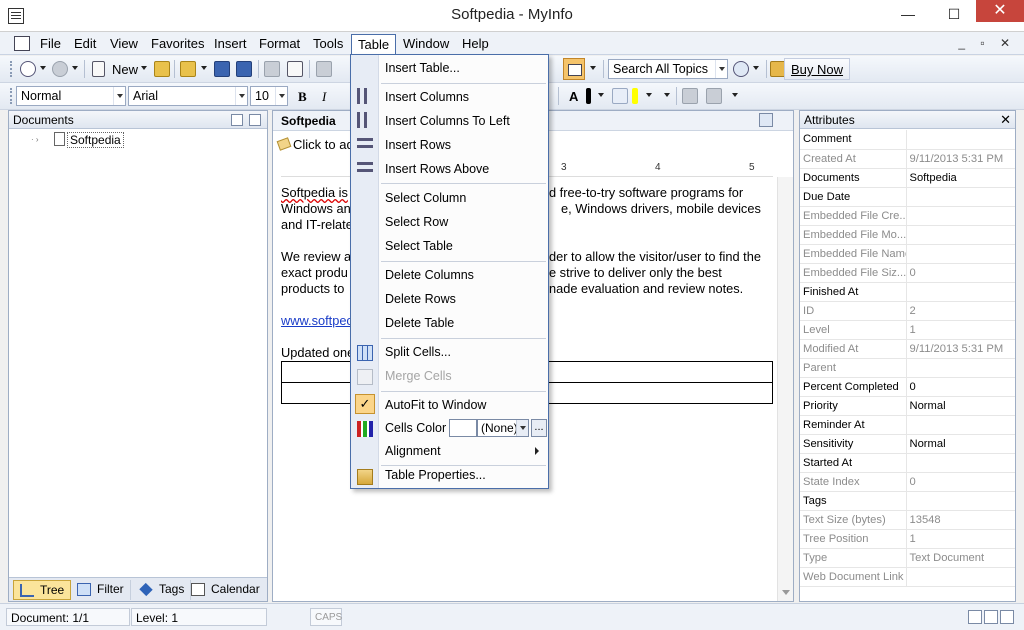 The height and width of the screenshot is (630, 1024). What do you see at coordinates (907, 273) in the screenshot?
I see `attribute-row: Embedded File Siz... 0` at bounding box center [907, 273].